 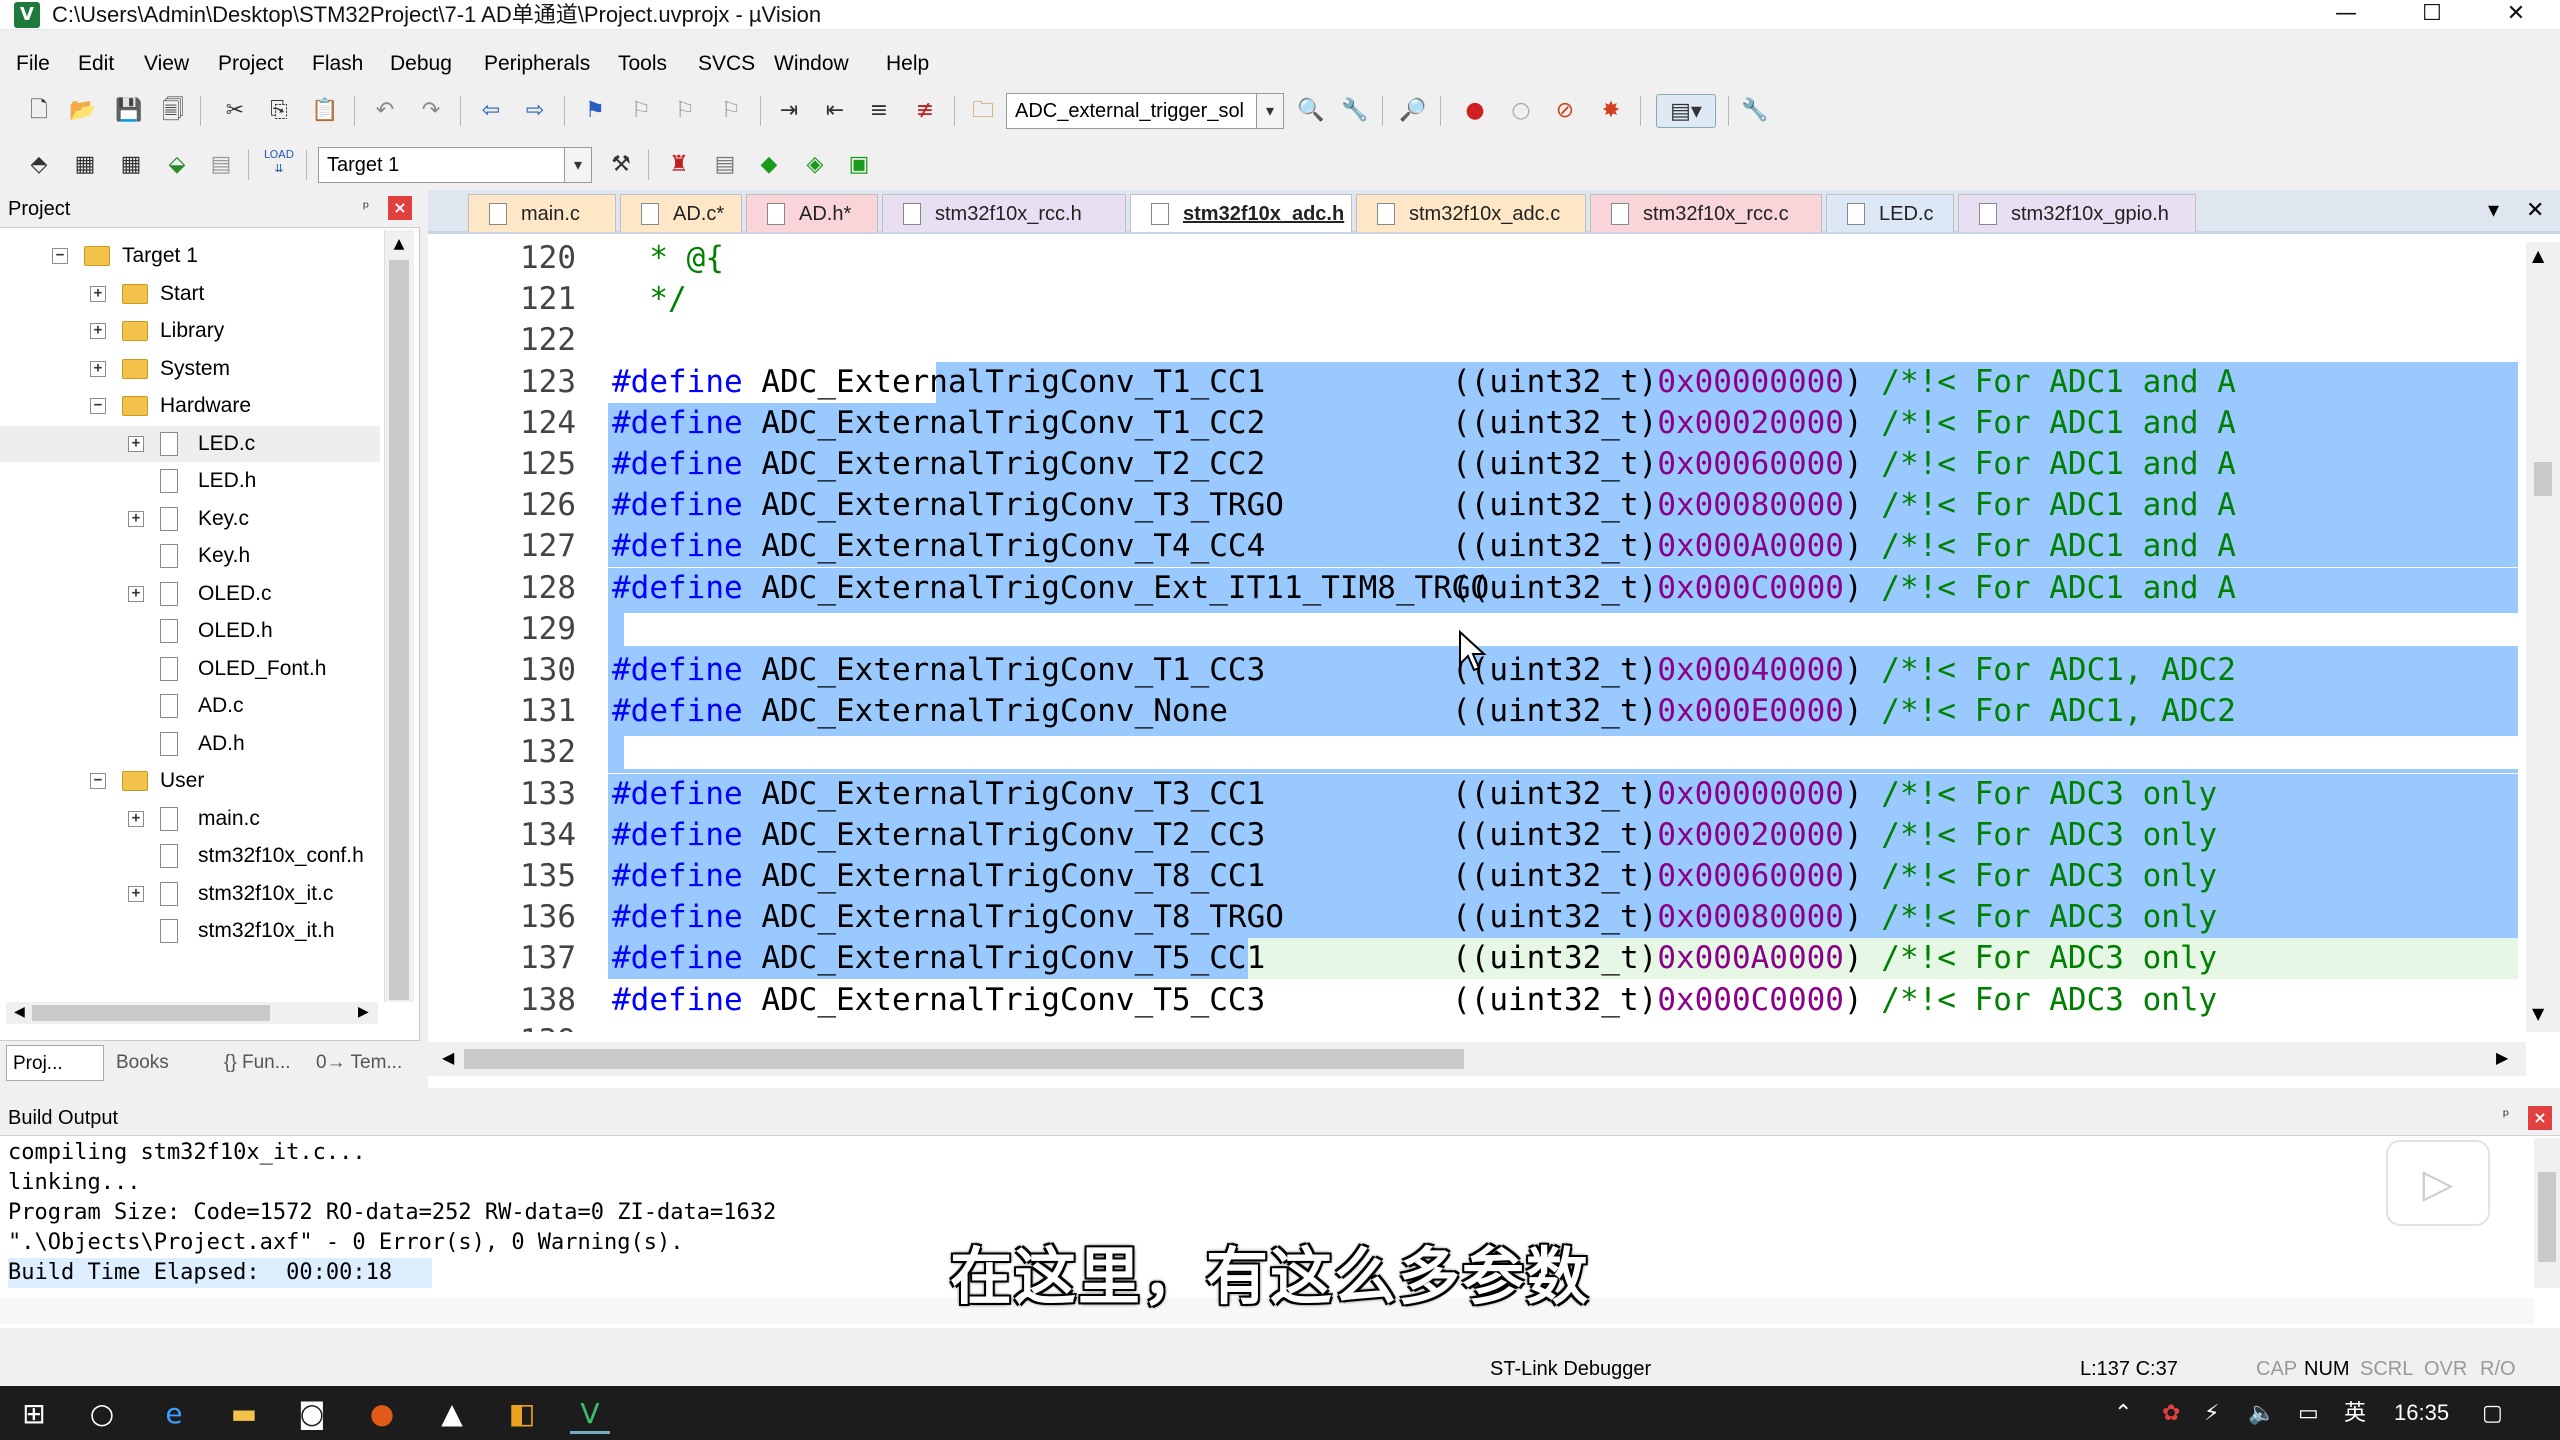 What do you see at coordinates (2171, 1413) in the screenshot?
I see `tray-app-icon: ✿` at bounding box center [2171, 1413].